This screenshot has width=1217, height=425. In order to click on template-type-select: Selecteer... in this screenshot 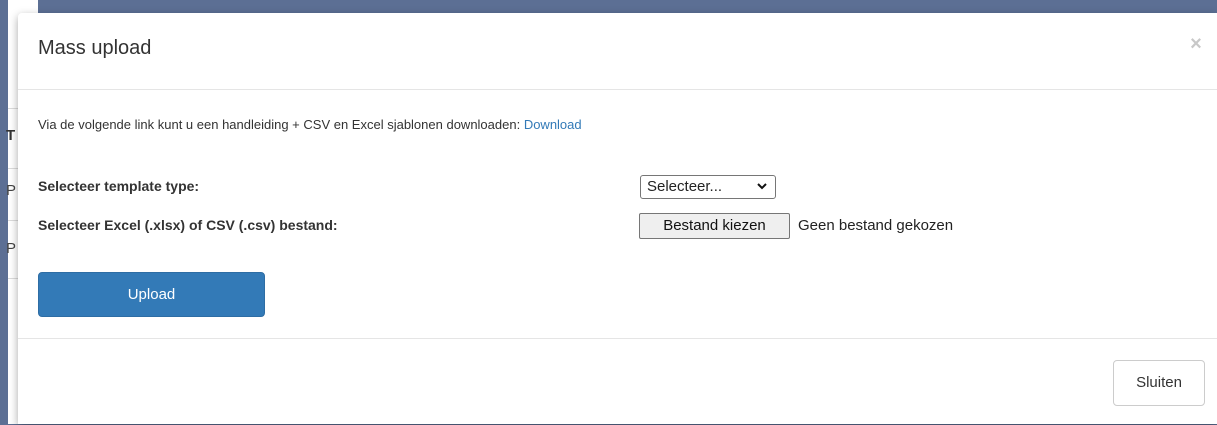, I will do `click(708, 187)`.